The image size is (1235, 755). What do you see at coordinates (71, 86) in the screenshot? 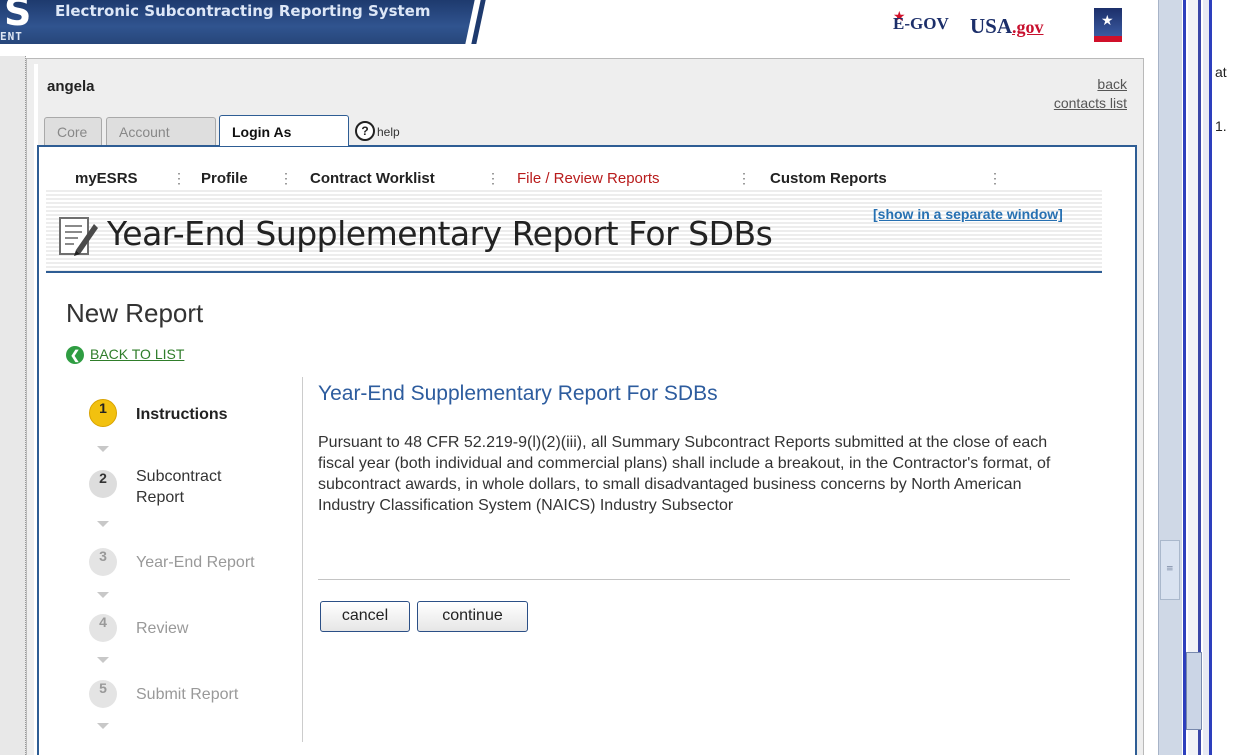
I see `user-name: angela` at bounding box center [71, 86].